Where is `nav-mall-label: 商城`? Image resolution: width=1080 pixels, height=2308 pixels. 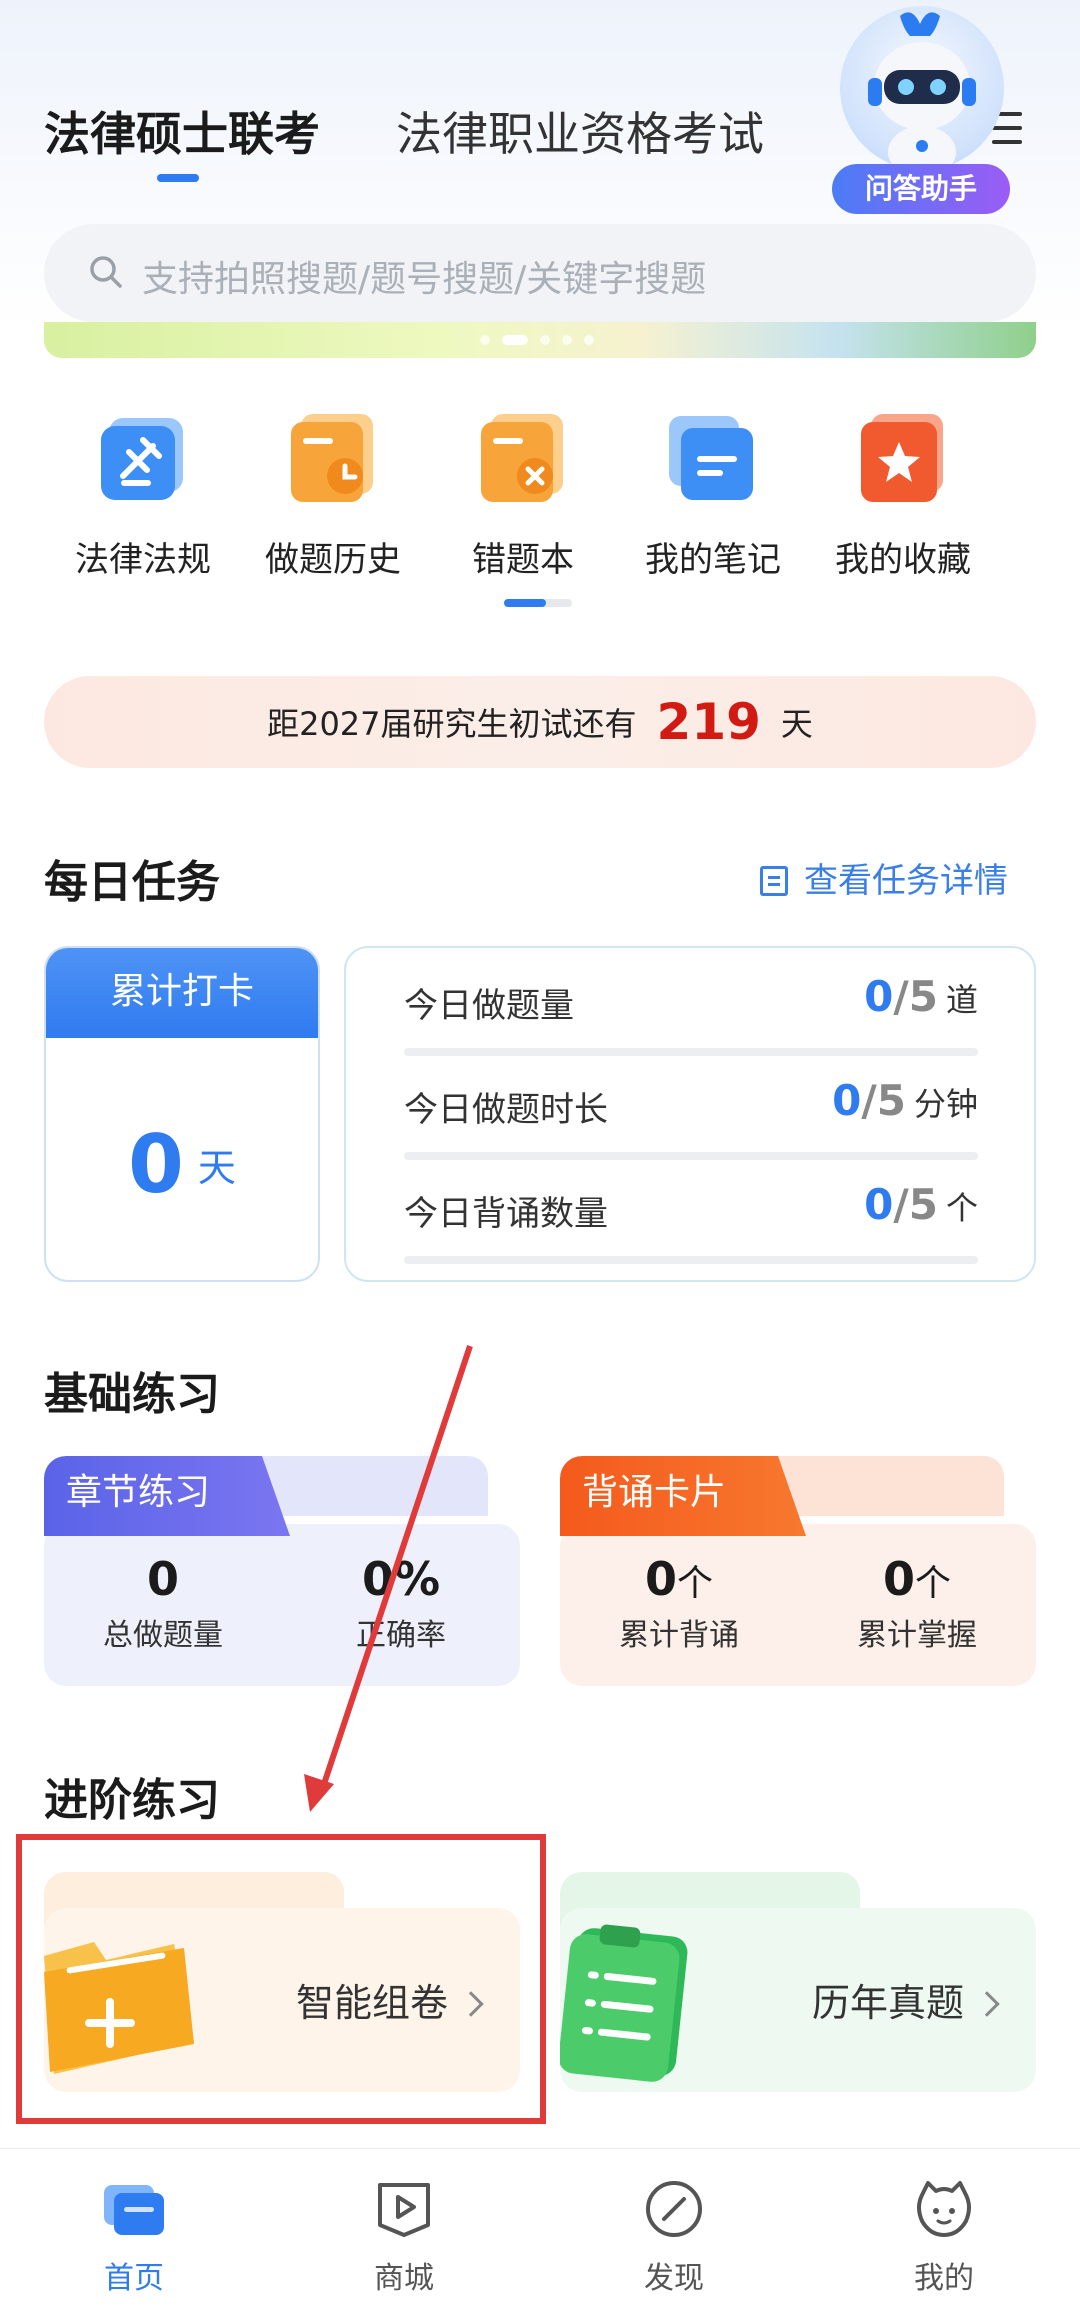 nav-mall-label: 商城 is located at coordinates (404, 2278).